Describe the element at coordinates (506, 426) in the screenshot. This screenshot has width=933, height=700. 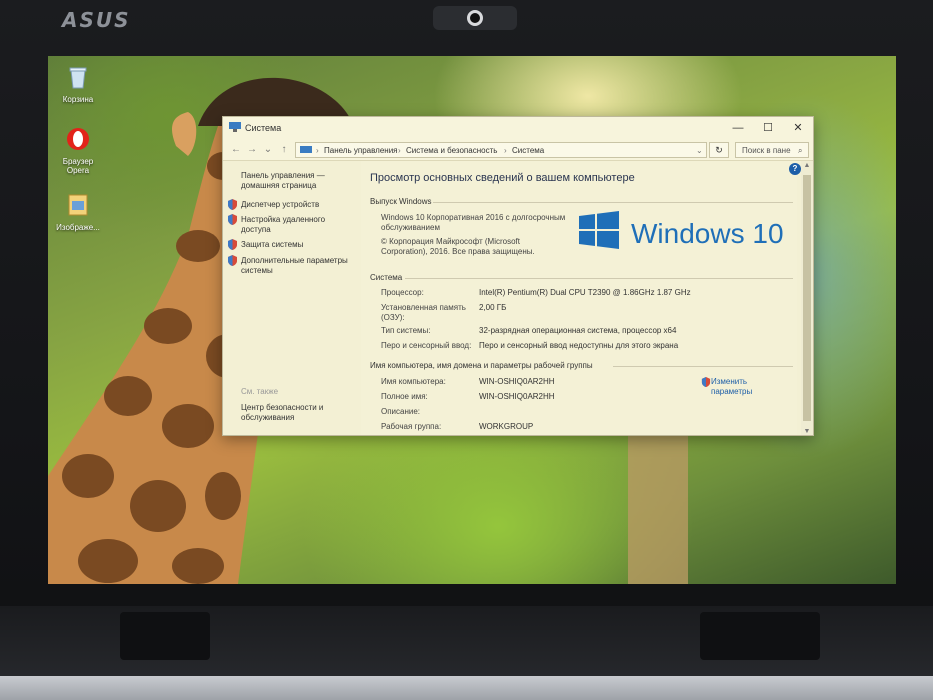
I see `workgroup-value: WORKGROUP` at that location.